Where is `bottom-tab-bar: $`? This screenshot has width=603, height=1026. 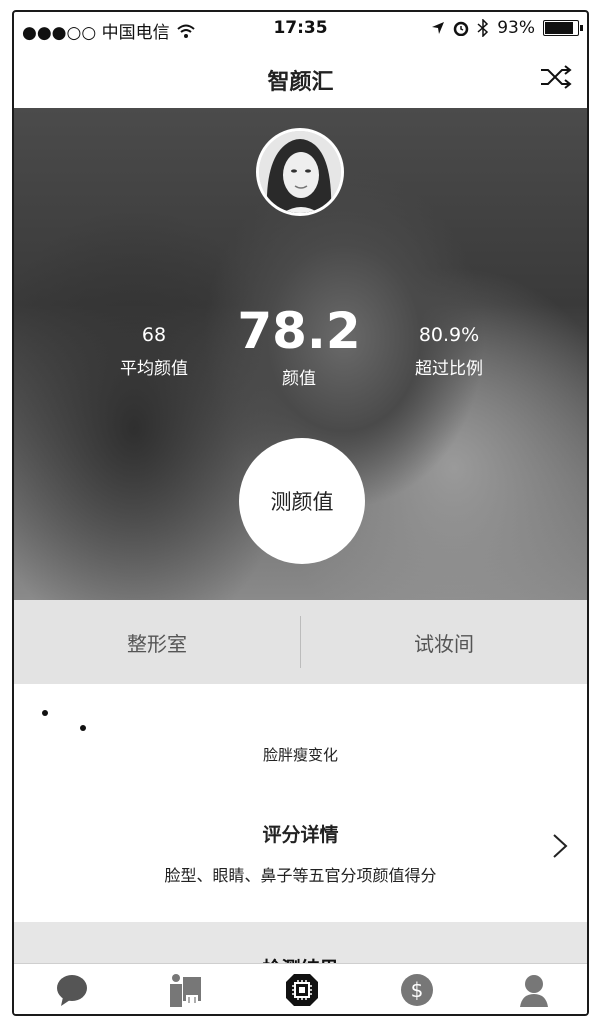 bottom-tab-bar: $ is located at coordinates (300, 988).